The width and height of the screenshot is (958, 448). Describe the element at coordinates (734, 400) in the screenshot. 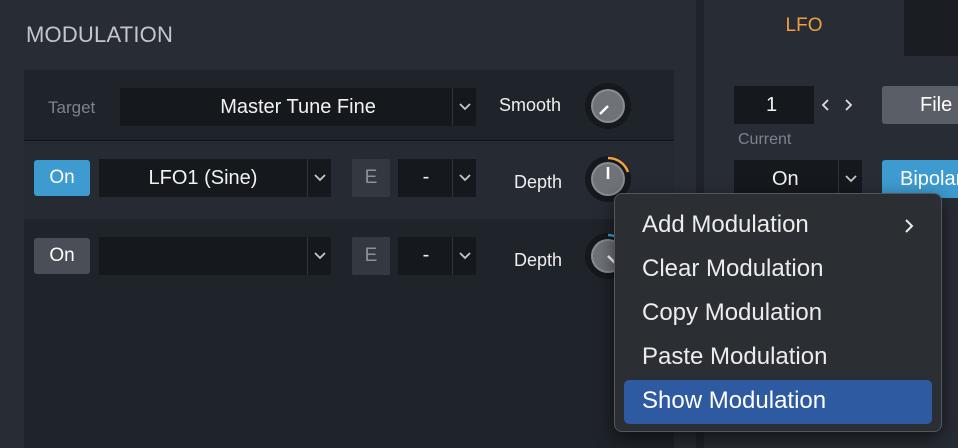

I see `menu-item-label: Show Modulation` at that location.